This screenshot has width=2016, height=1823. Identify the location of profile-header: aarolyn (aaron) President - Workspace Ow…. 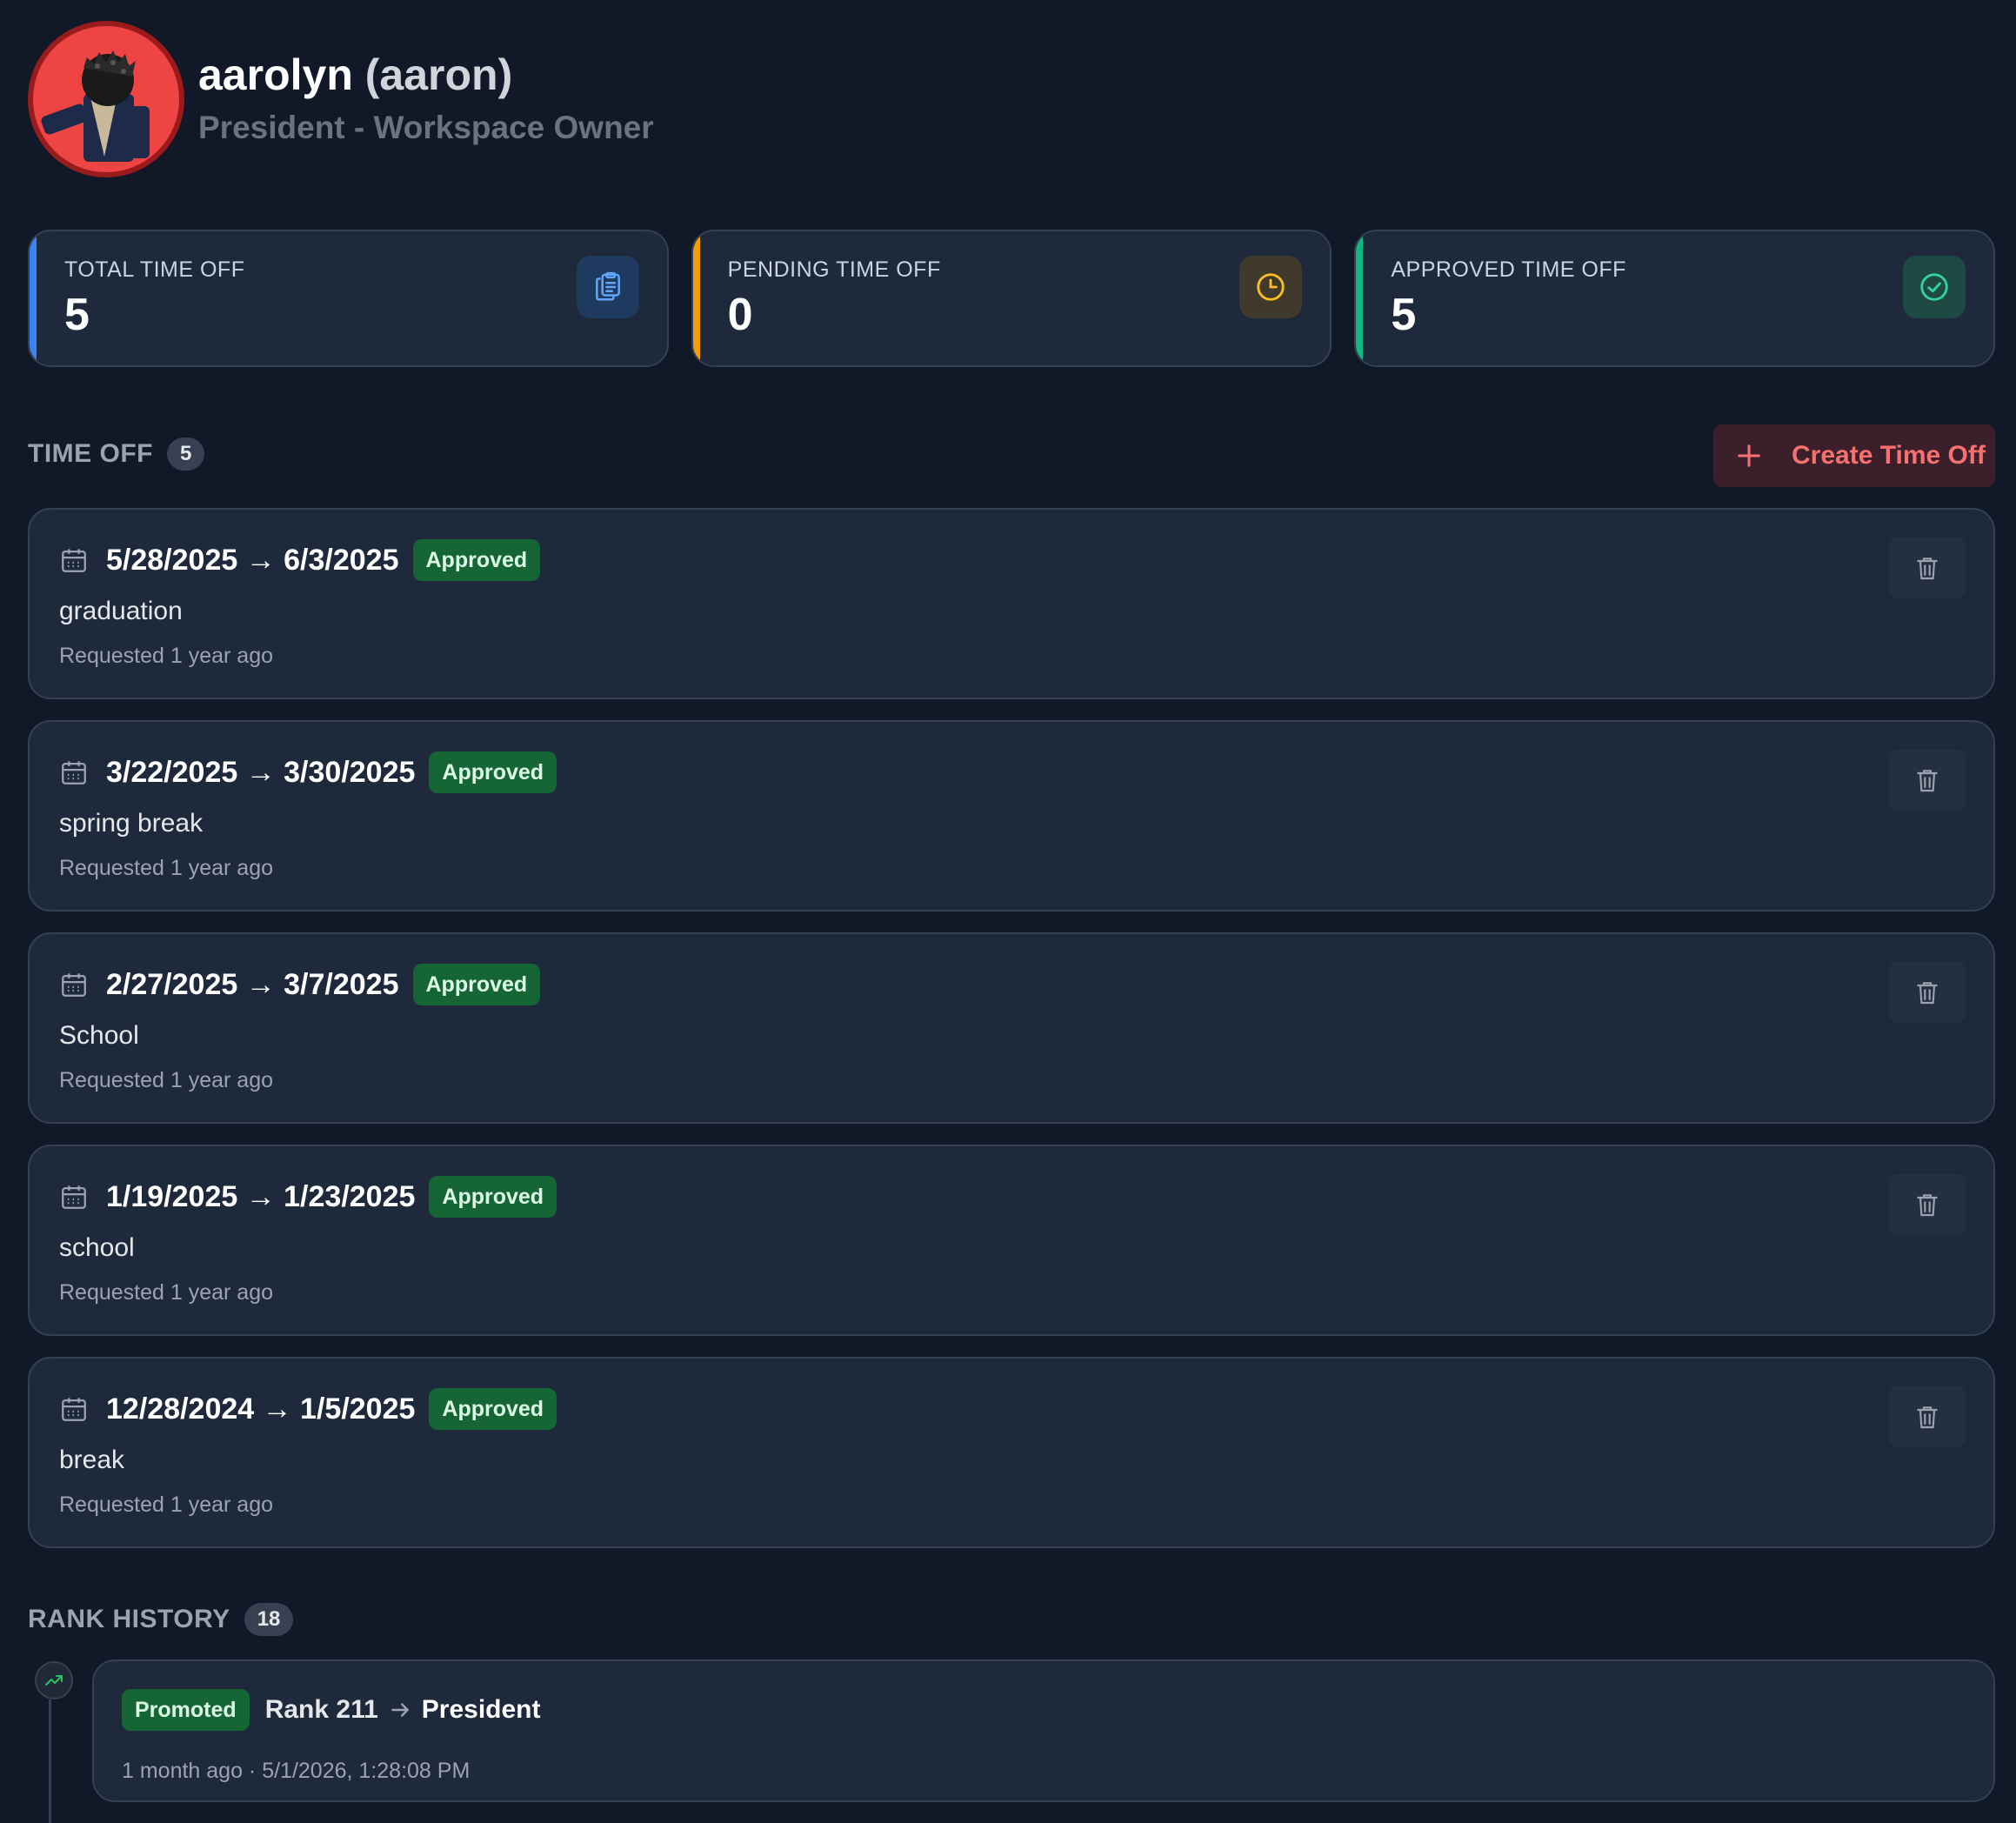
(341, 99).